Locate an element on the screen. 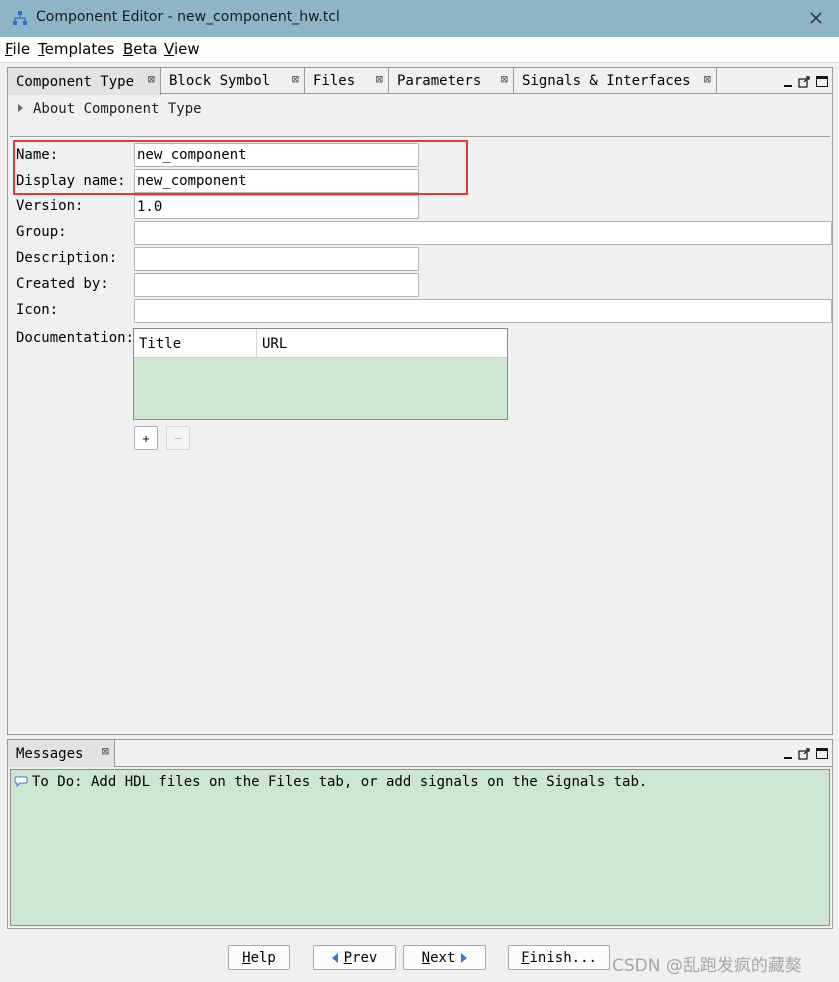  close-button is located at coordinates (816, 18).